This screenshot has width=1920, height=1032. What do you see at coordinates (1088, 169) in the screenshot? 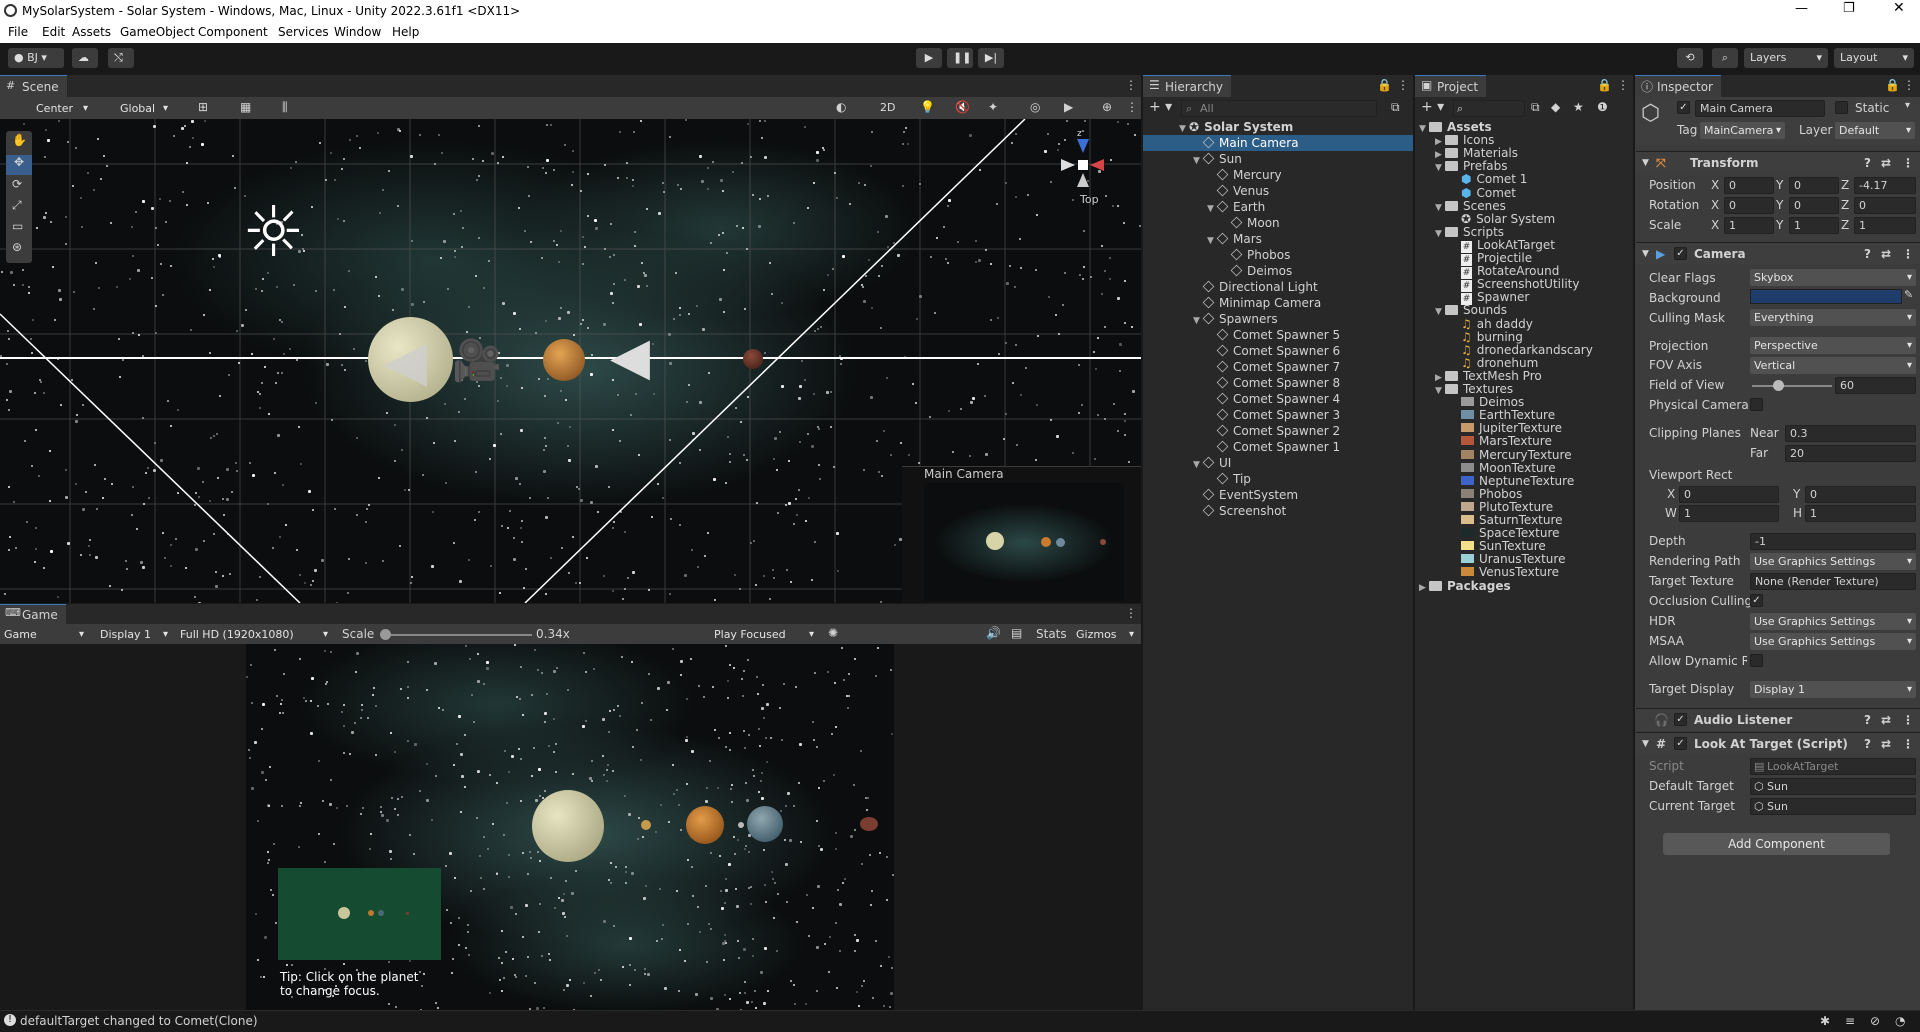
I see `orientation-gizmo: z Top` at bounding box center [1088, 169].